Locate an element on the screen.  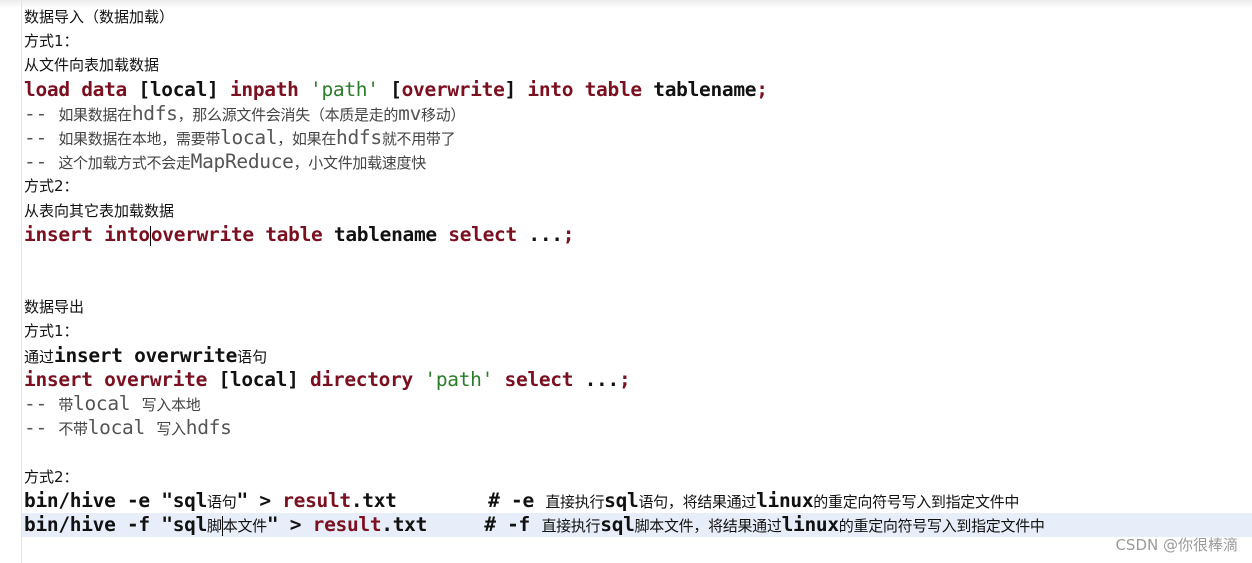
comment-token: 就不用带了 is located at coordinates (418, 138).